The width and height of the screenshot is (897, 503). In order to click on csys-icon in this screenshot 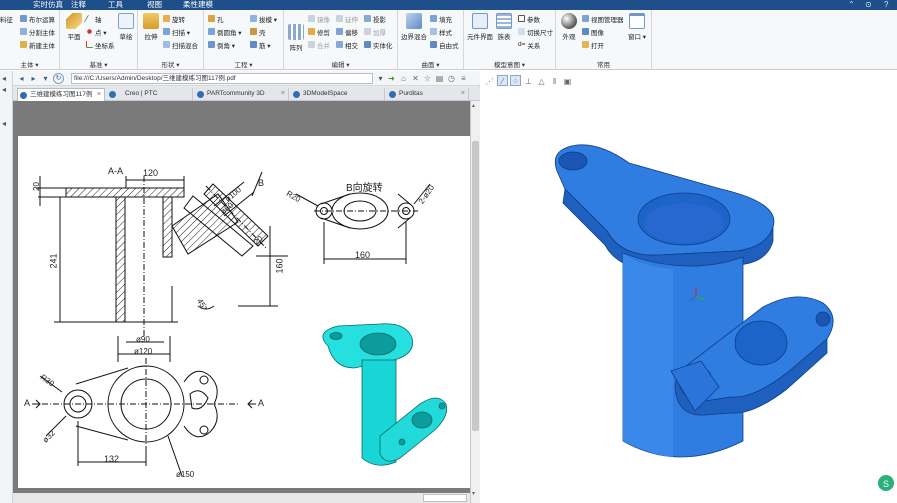, I will do `click(89, 44)`.